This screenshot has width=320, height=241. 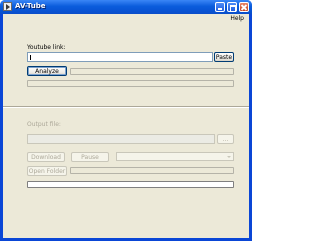 I want to click on download-progress-bar, so click(x=152, y=170).